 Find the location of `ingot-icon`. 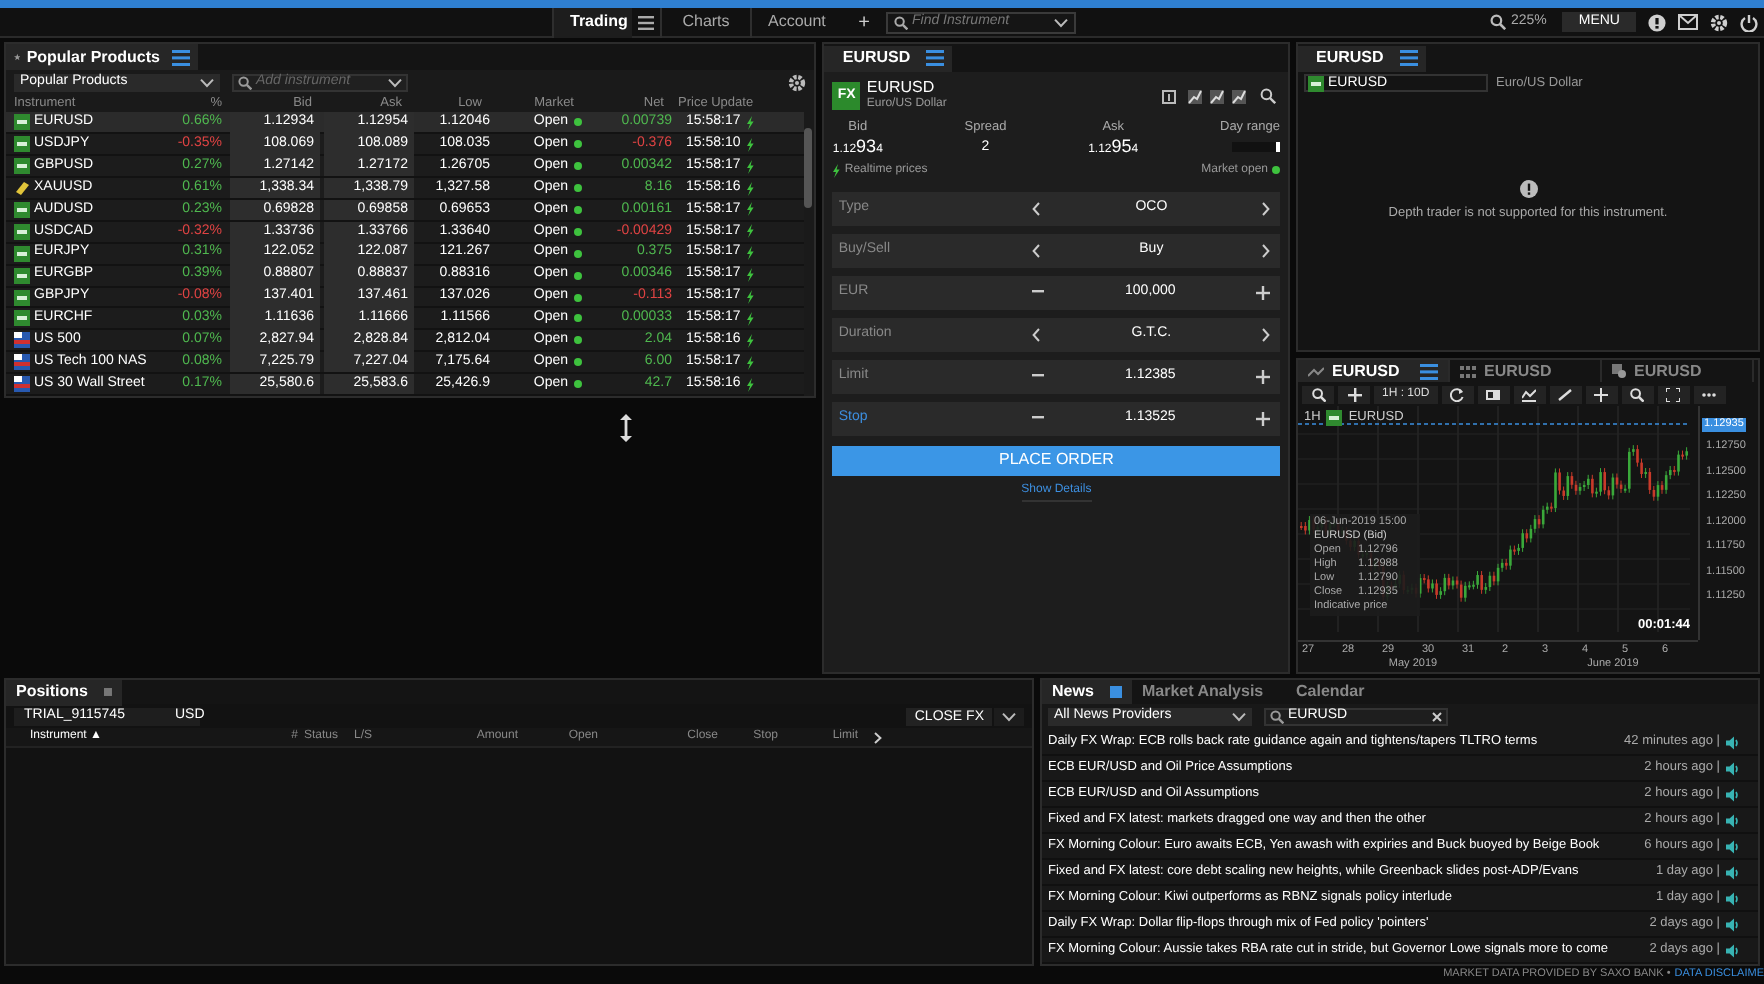

ingot-icon is located at coordinates (22, 188).